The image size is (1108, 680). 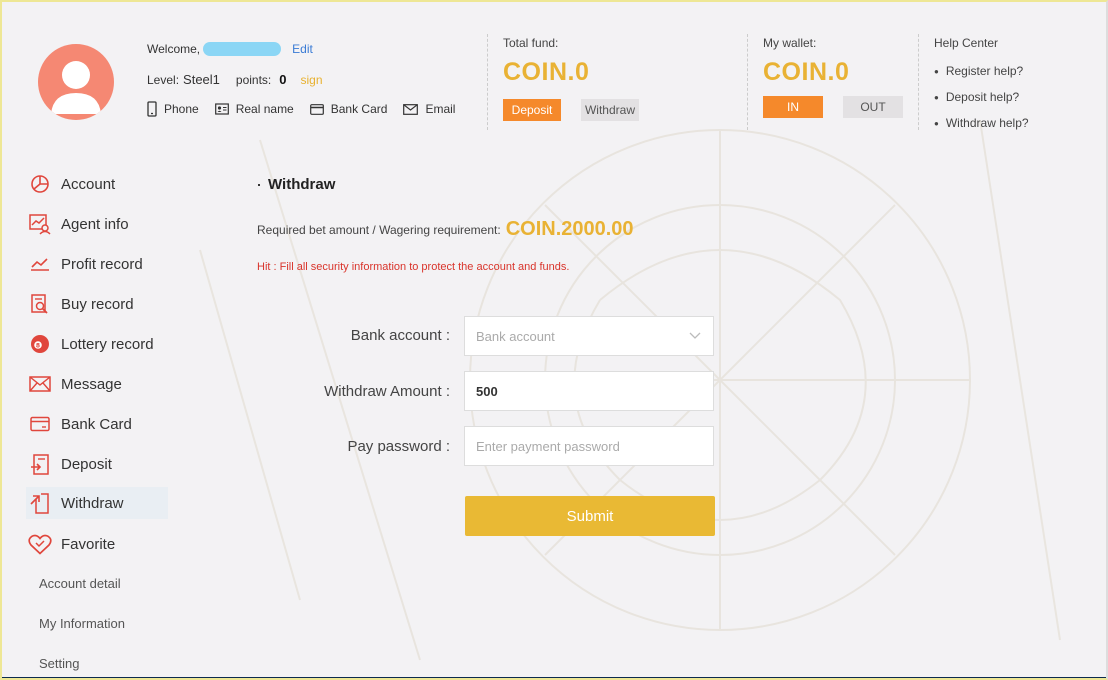 I want to click on sidebar-item-label: Agent info, so click(x=95, y=224).